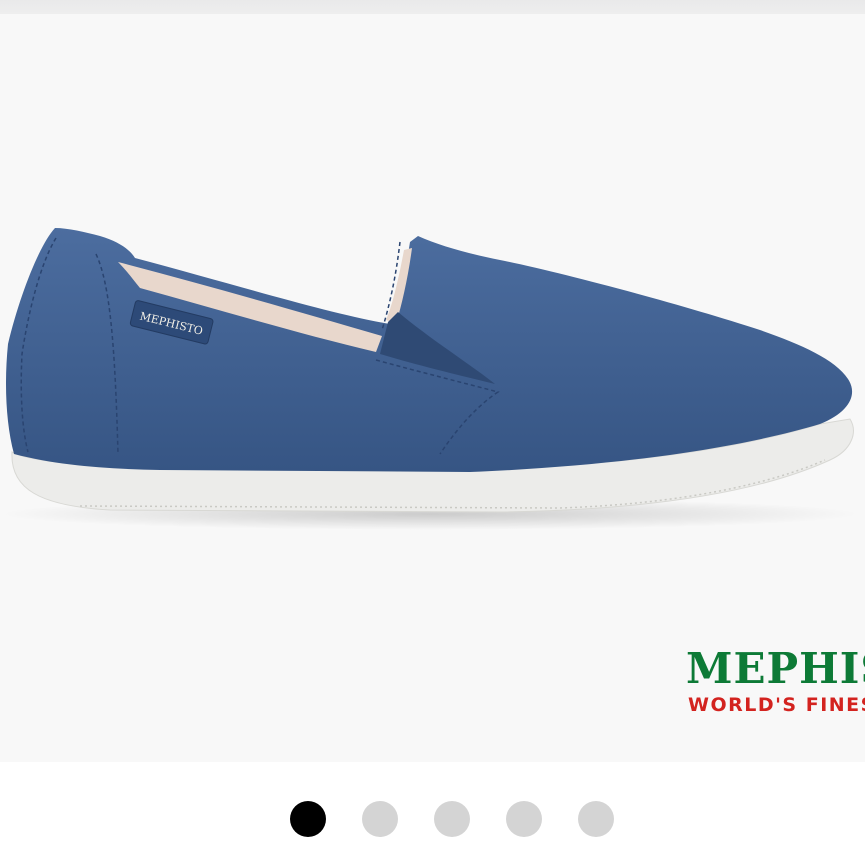 This screenshot has width=865, height=865. Describe the element at coordinates (775, 669) in the screenshot. I see `brand-name: MEPHISTO` at that location.